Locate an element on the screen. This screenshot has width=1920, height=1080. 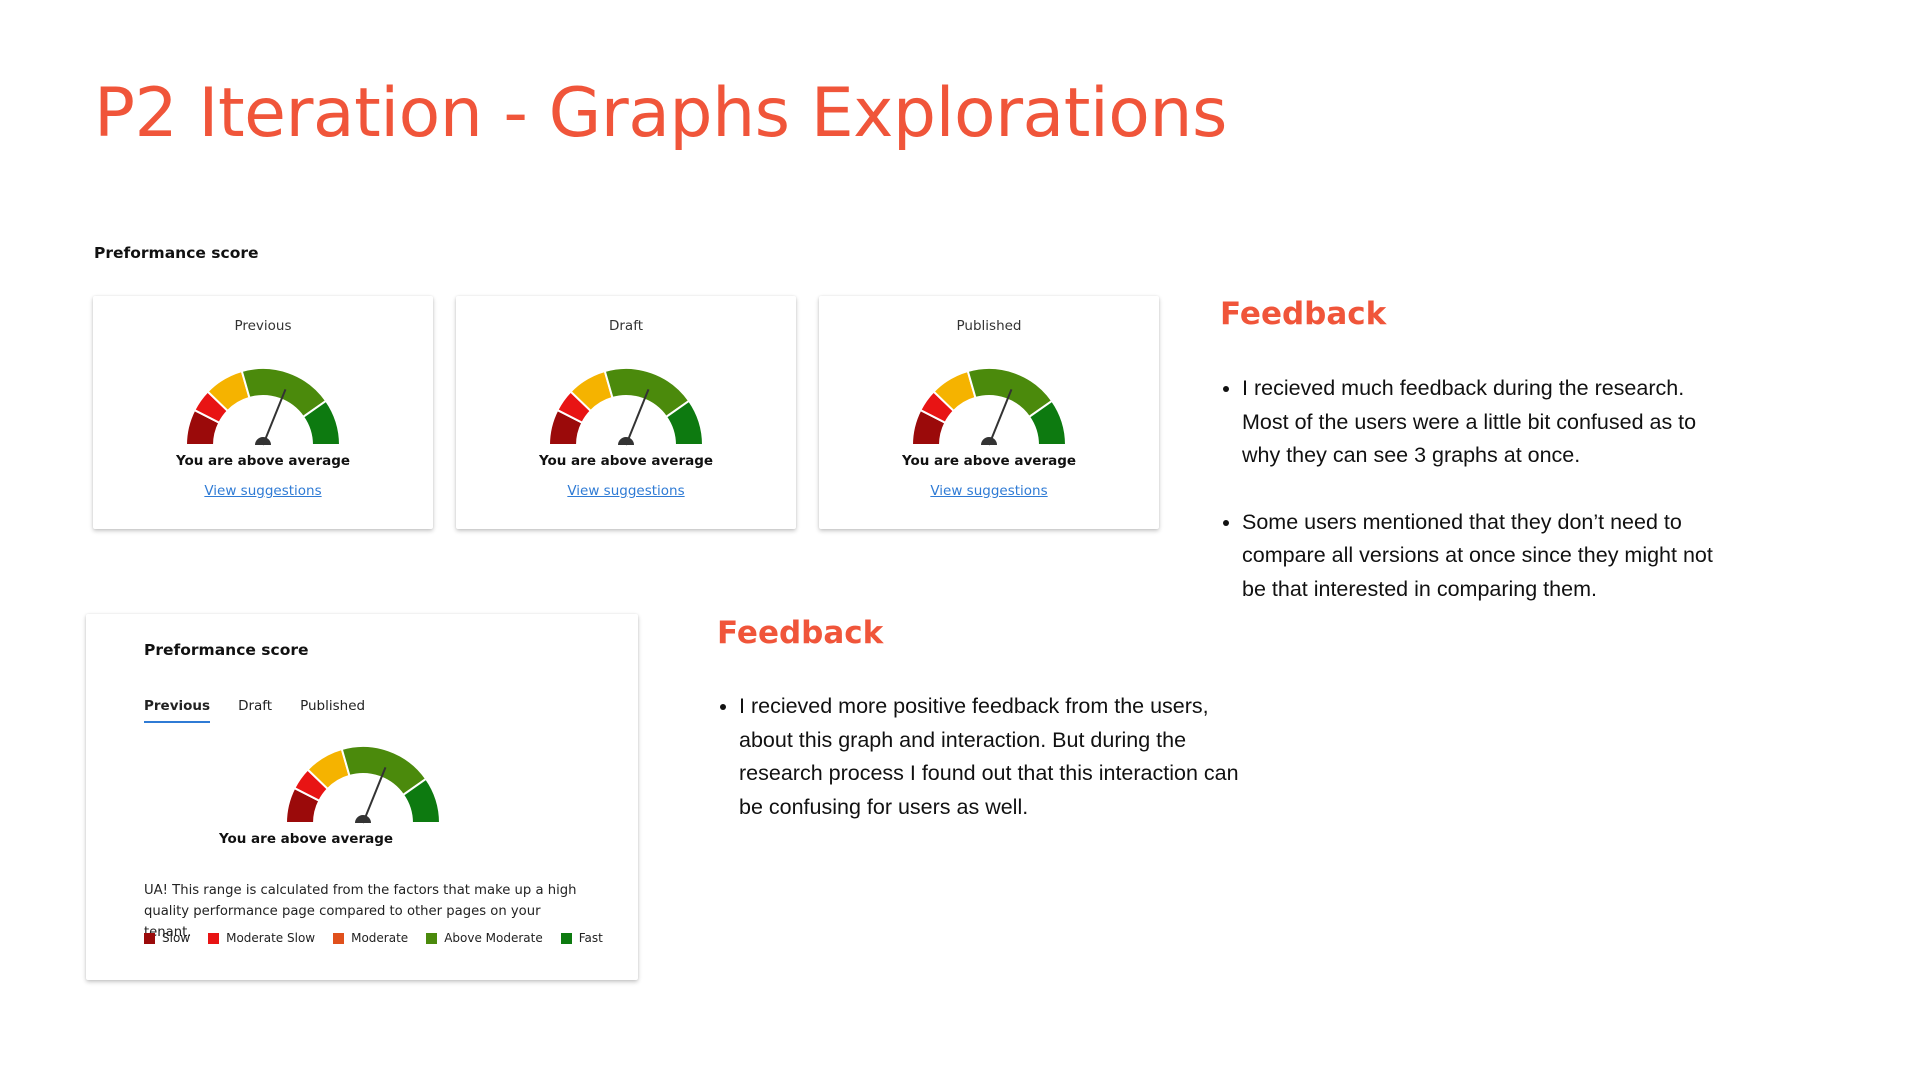
legend-item: Above Moderate is located at coordinates (484, 938).